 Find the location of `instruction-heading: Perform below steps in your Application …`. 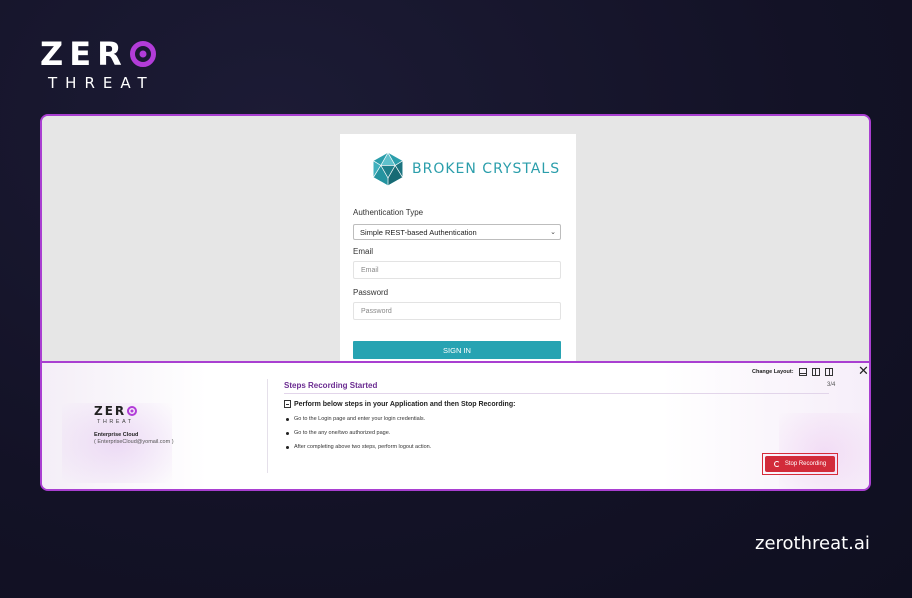

instruction-heading: Perform below steps in your Application … is located at coordinates (399, 404).